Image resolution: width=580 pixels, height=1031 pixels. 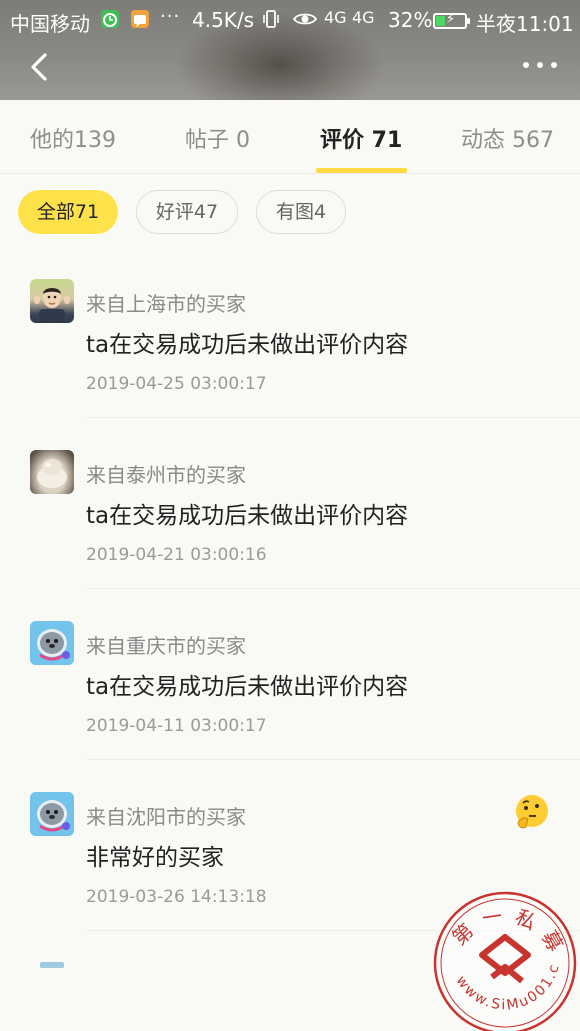 I want to click on review-date: 2019-04-11 03:00:17, so click(x=176, y=726).